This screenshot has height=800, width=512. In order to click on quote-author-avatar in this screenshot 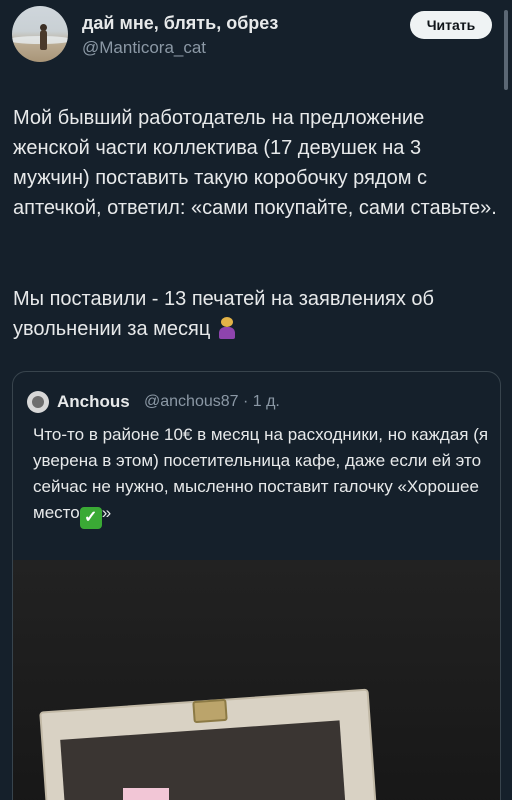, I will do `click(38, 402)`.